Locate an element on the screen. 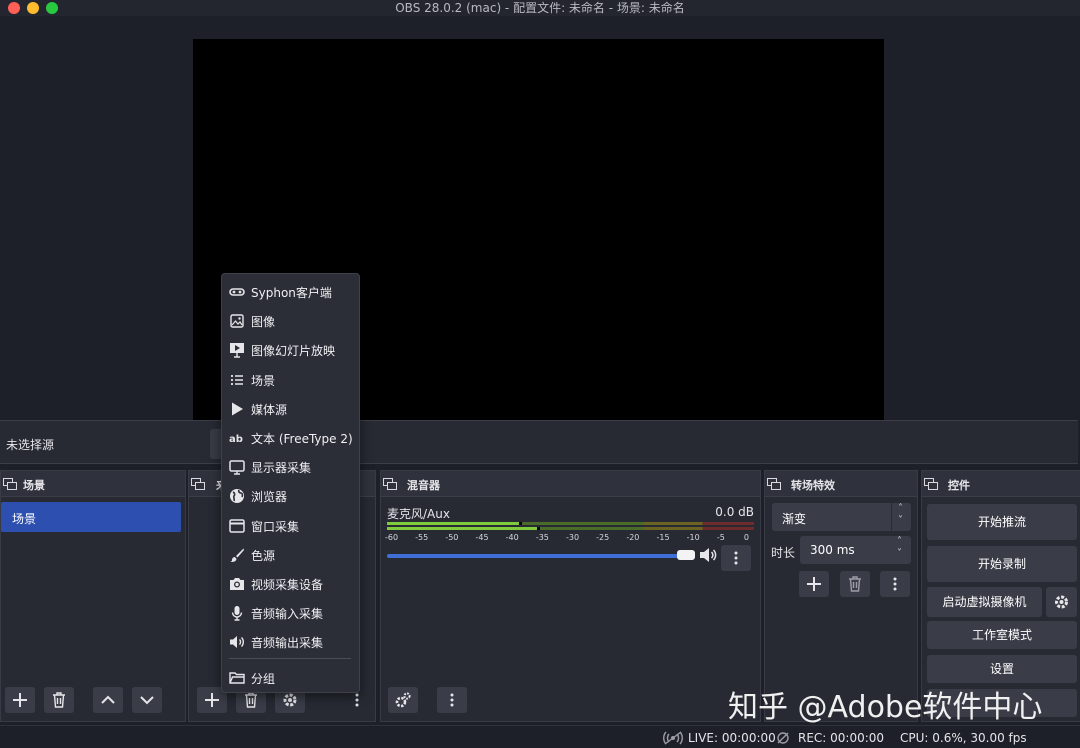  gear-icon is located at coordinates (1061, 602).